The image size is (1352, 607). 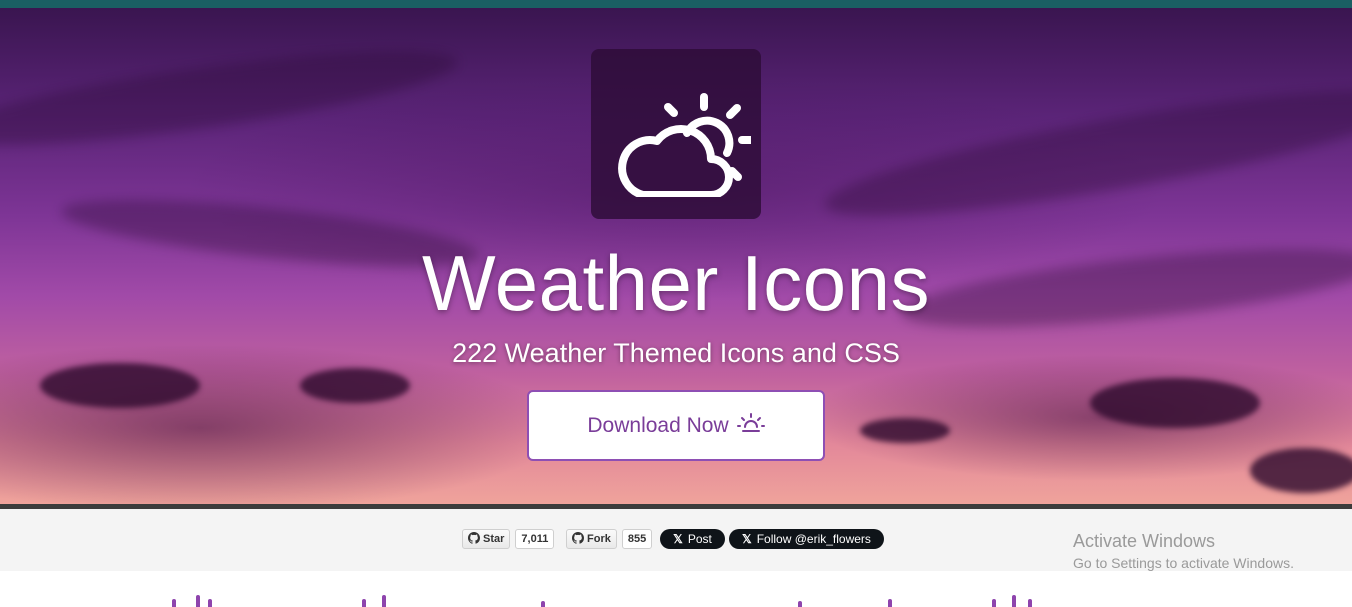 What do you see at coordinates (676, 283) in the screenshot?
I see `page-title: Weather Icons` at bounding box center [676, 283].